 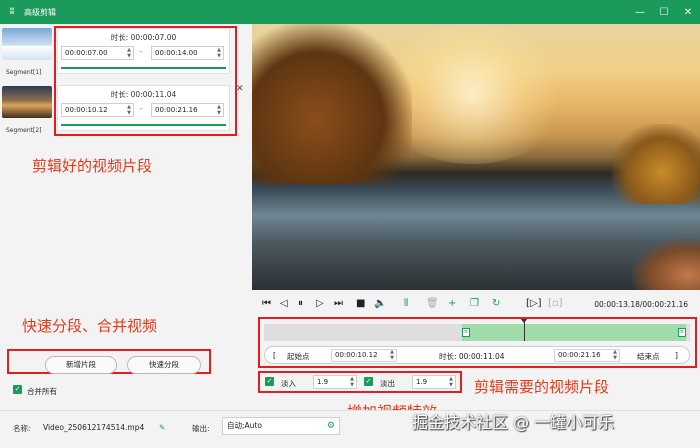 I want to click on split-icon: ⫴, so click(x=406, y=304).